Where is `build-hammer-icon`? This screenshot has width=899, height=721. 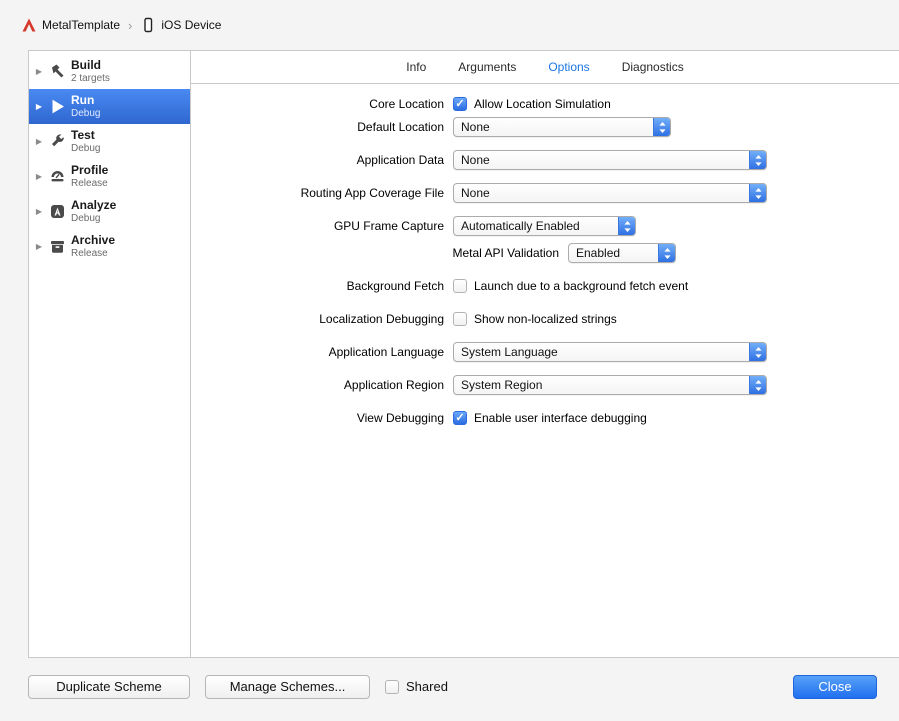 build-hammer-icon is located at coordinates (57, 71).